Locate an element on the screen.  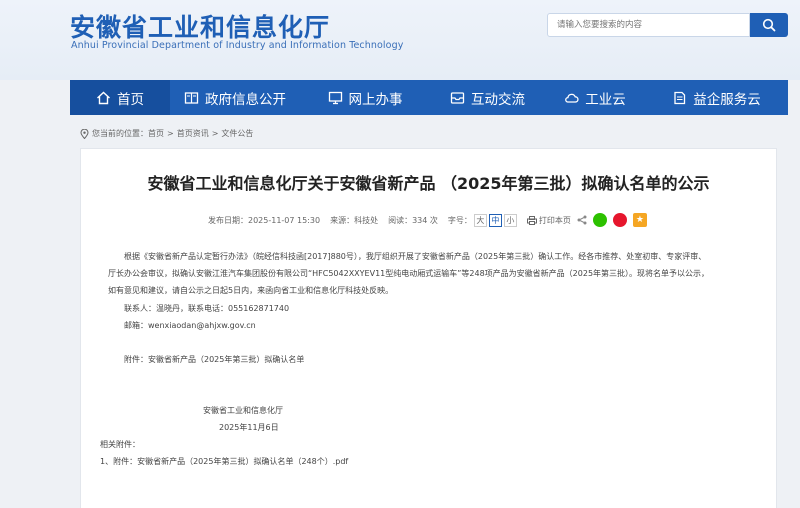
related-attachment-link: 1、附件：安徽省新产品（2025年第三批）拟确认名单（248个）.pdf is located at coordinates (425, 461).